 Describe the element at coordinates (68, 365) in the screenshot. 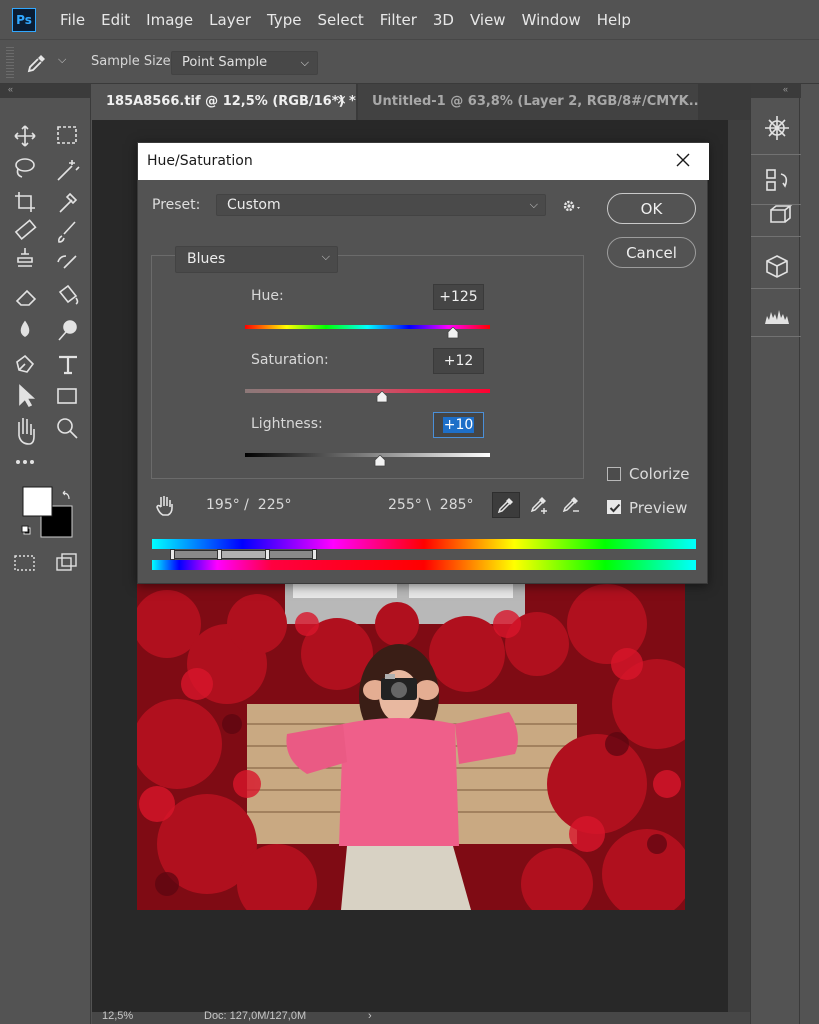

I see `type-icon` at that location.